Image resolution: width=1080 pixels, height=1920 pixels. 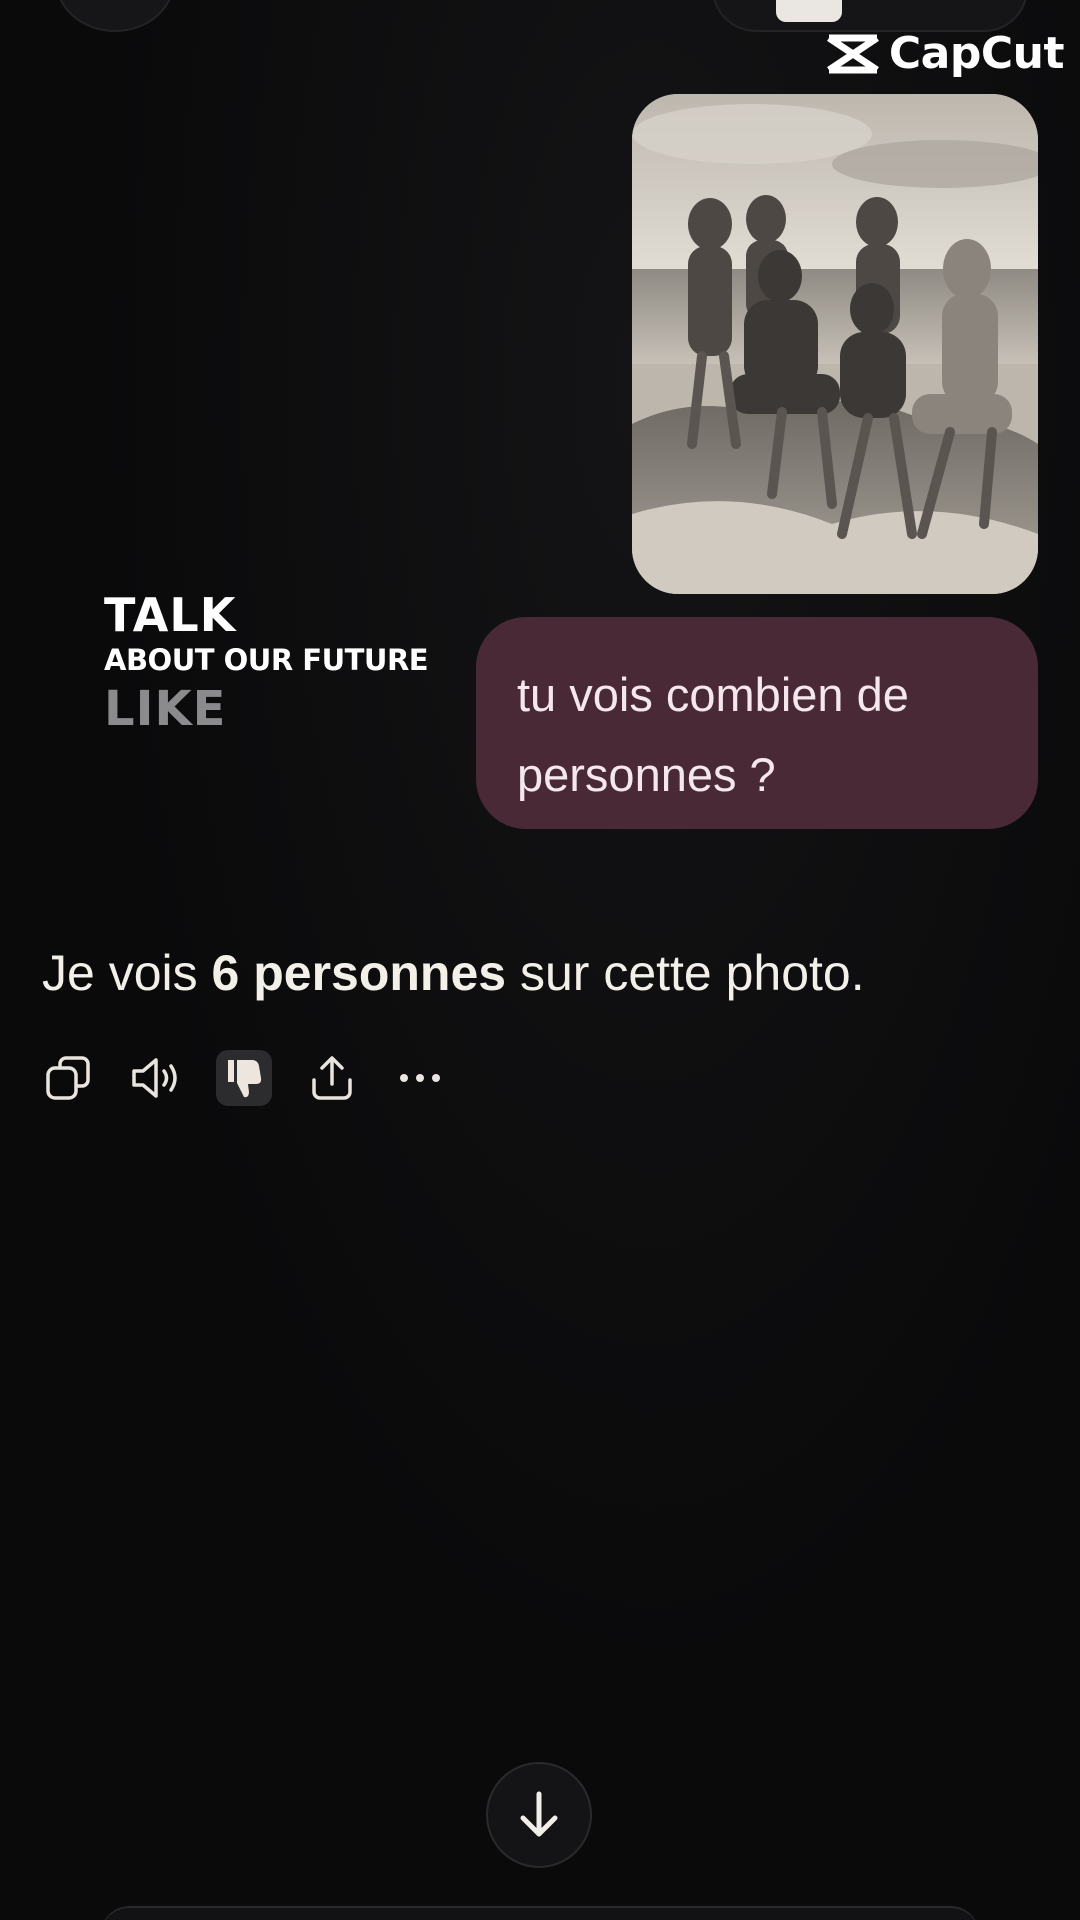 I want to click on group-beach-photo, so click(x=835, y=344).